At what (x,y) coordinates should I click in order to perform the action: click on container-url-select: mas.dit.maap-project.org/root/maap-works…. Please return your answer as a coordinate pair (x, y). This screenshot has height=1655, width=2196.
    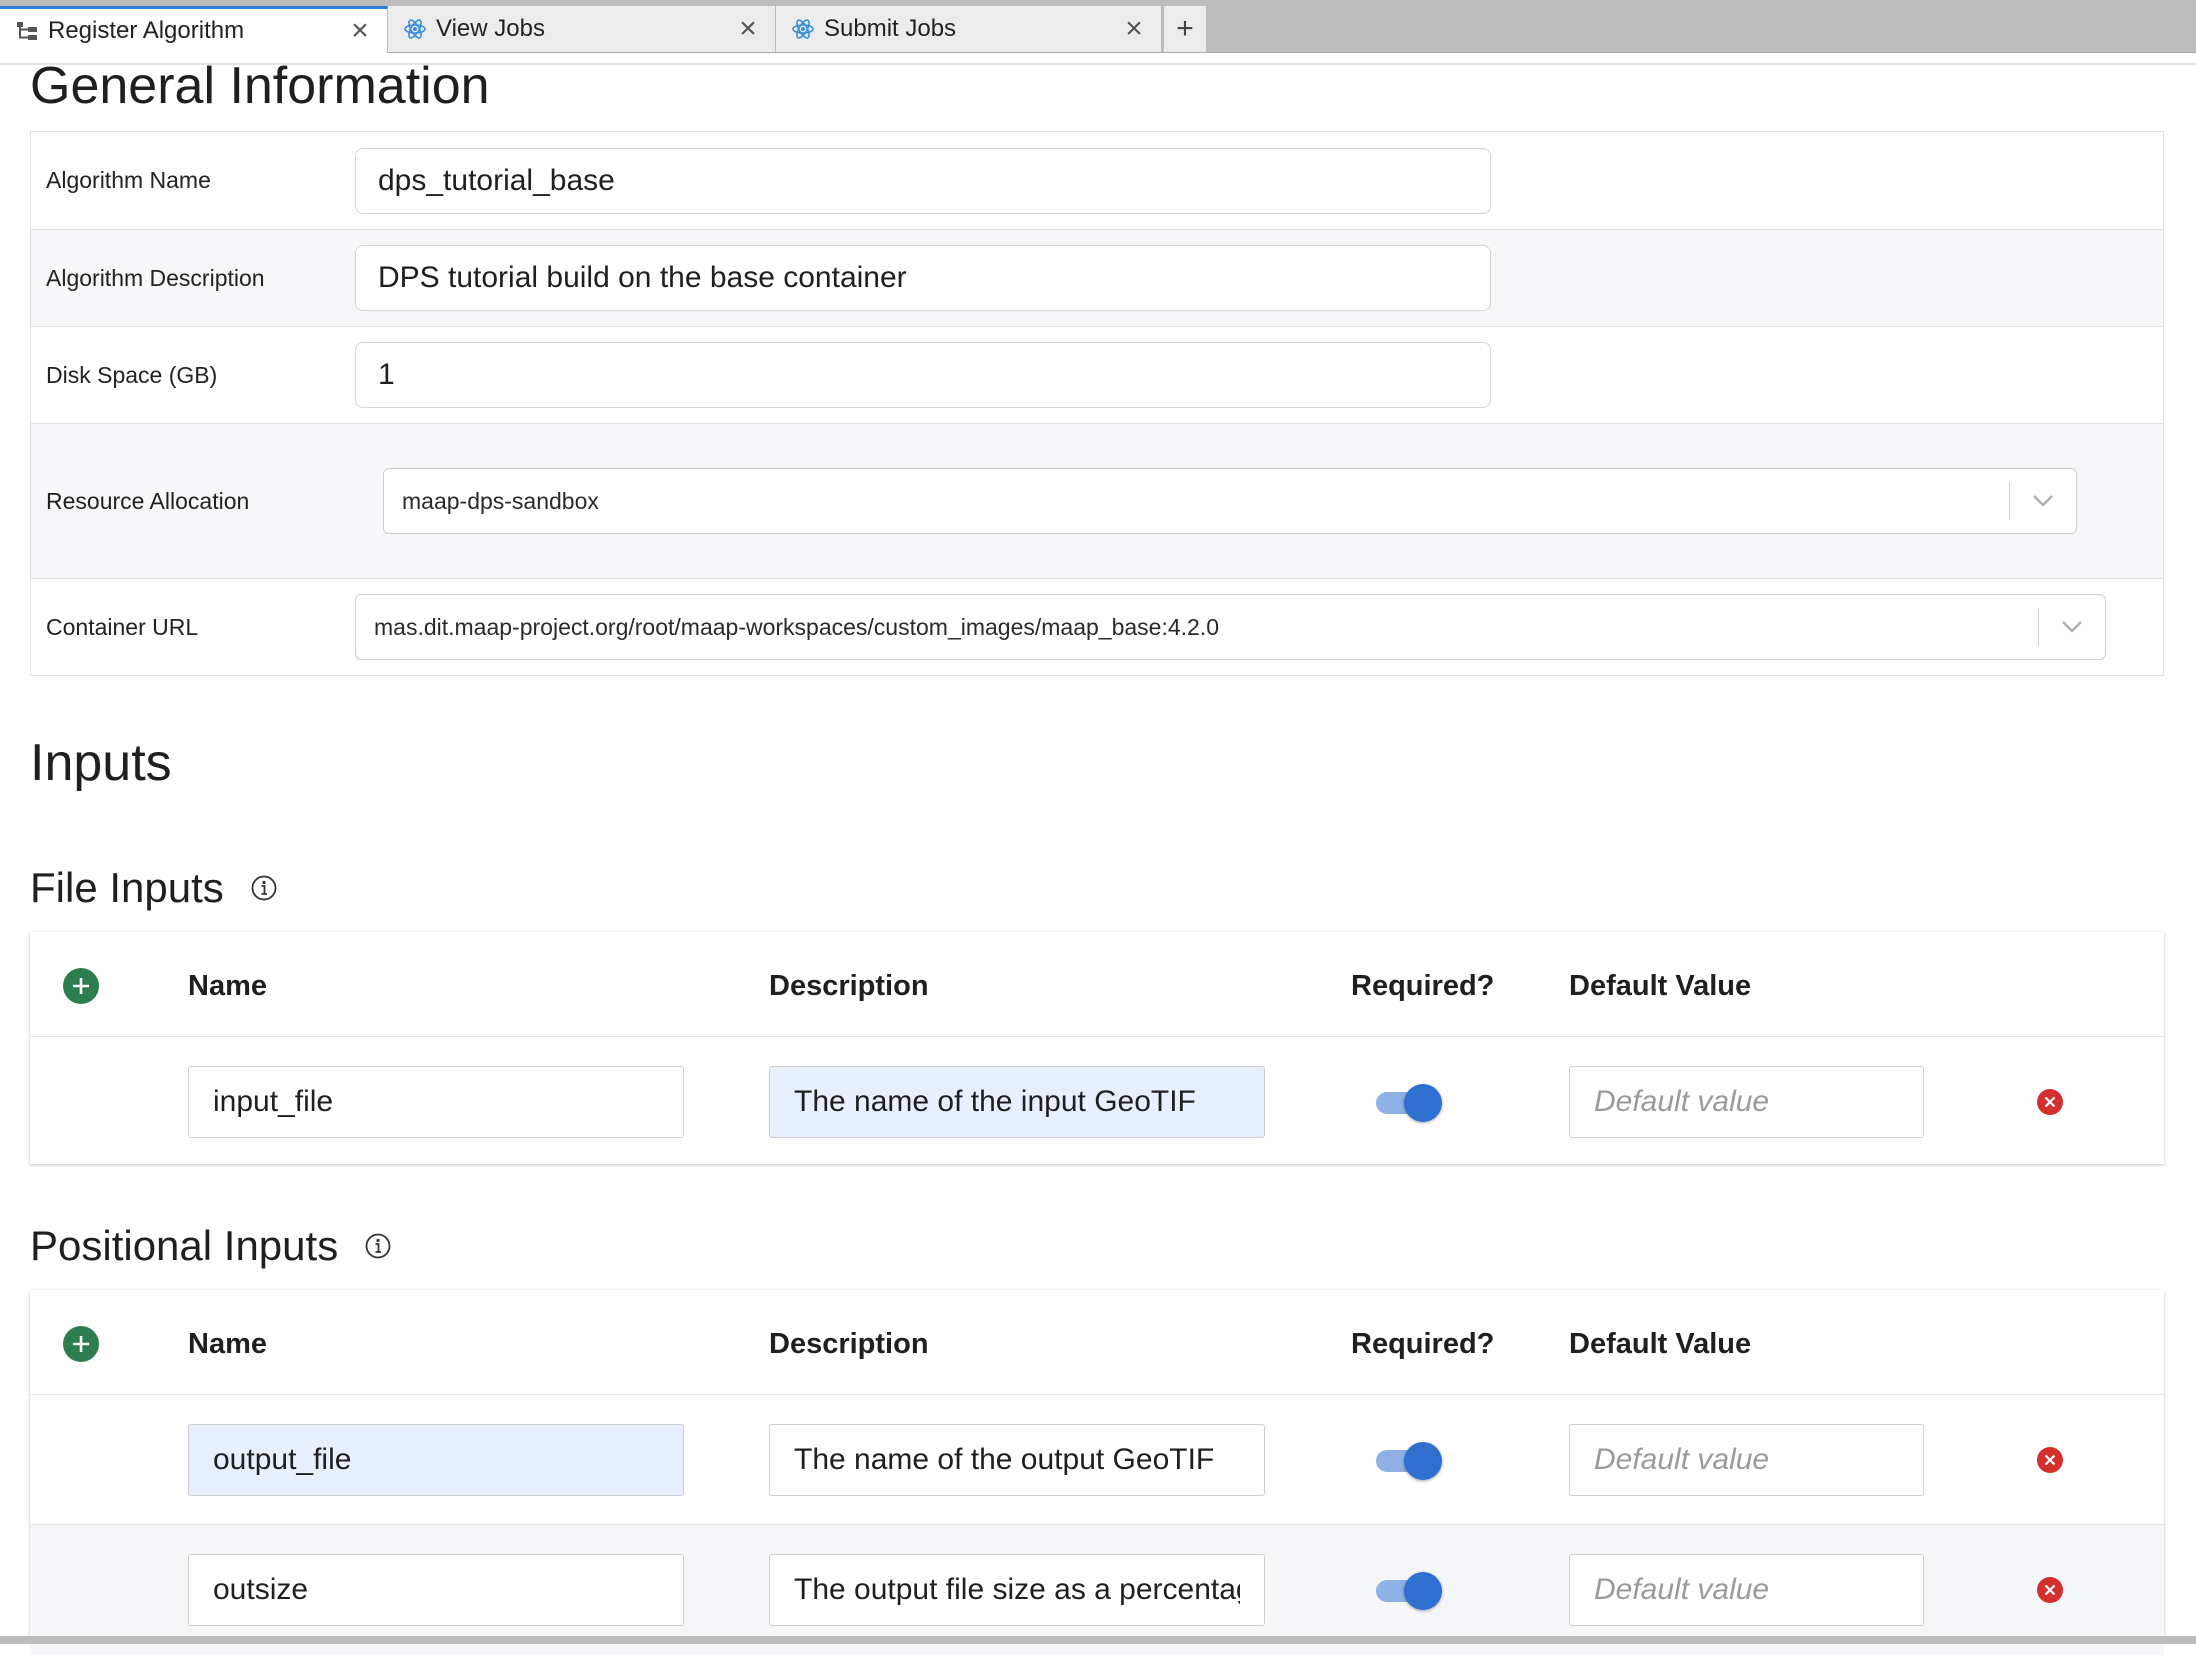
    Looking at the image, I should click on (1230, 627).